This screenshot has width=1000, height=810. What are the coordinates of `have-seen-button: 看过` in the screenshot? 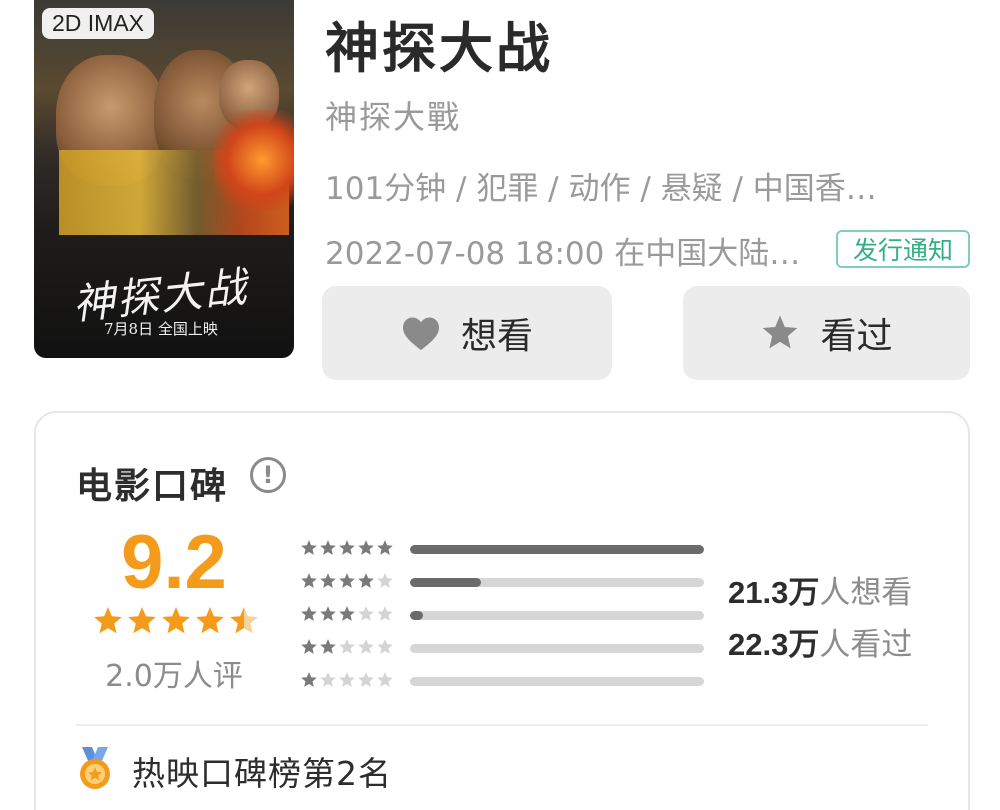 It's located at (826, 333).